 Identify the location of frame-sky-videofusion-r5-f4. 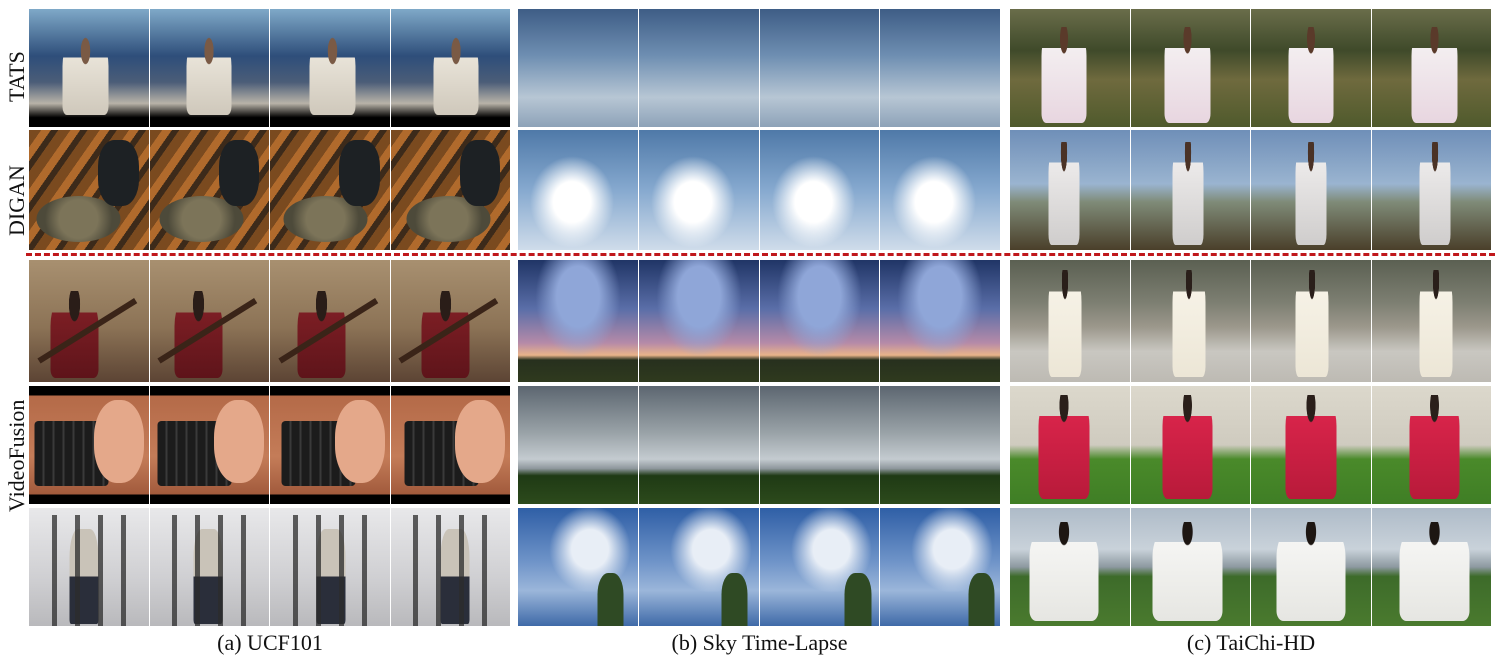
(940, 567).